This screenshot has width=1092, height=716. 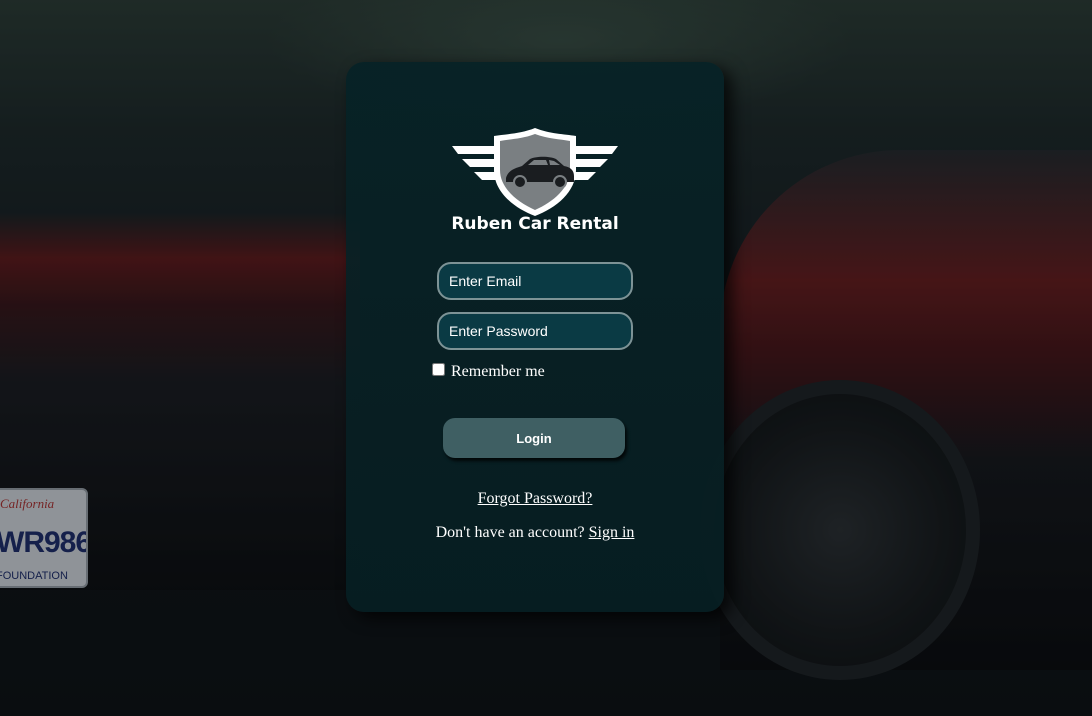 I want to click on signup-prompt-text: Don't have an account?, so click(x=512, y=532).